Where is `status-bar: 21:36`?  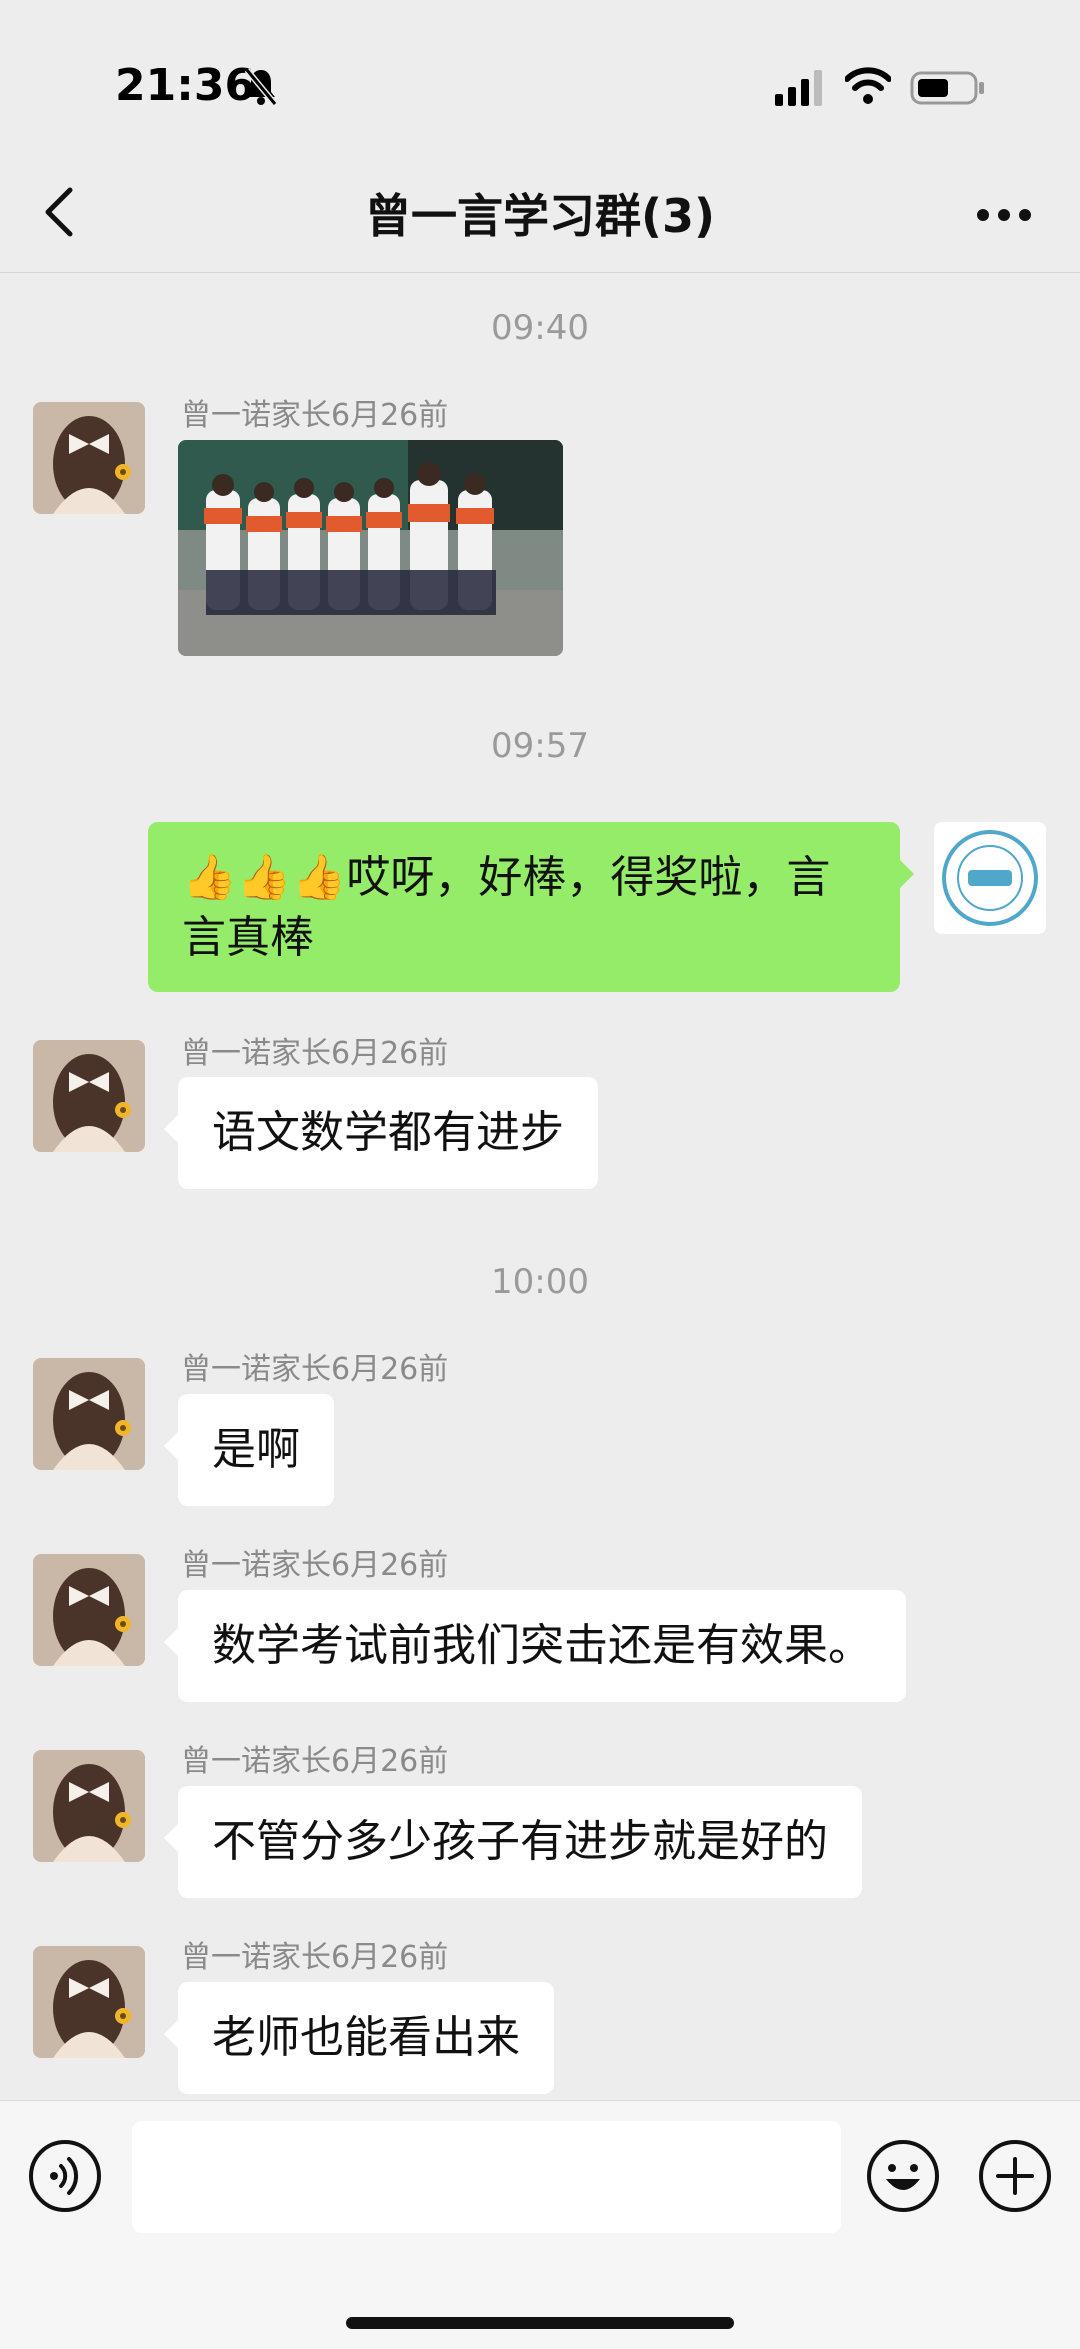
status-bar: 21:36 is located at coordinates (540, 75).